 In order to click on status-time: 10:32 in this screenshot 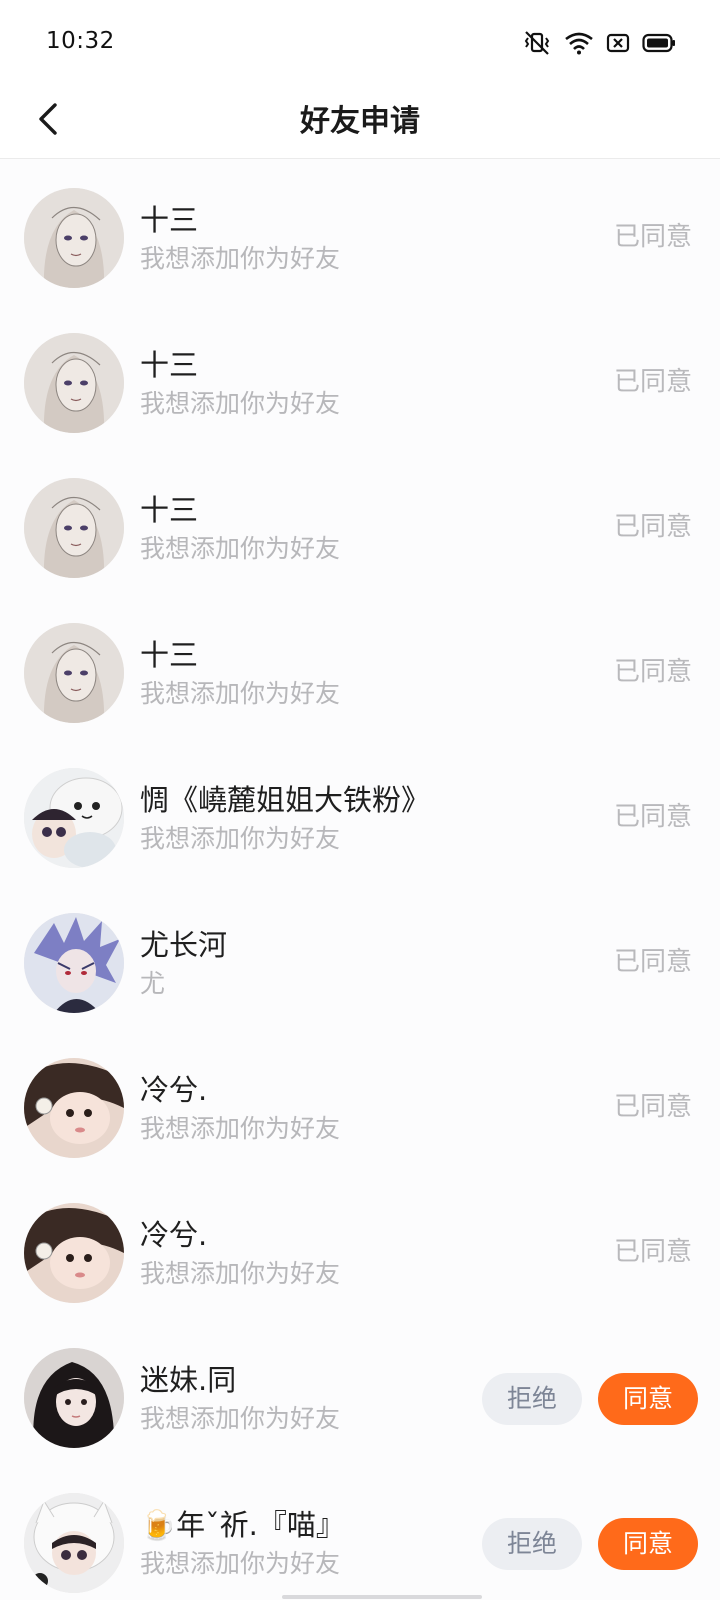, I will do `click(80, 41)`.